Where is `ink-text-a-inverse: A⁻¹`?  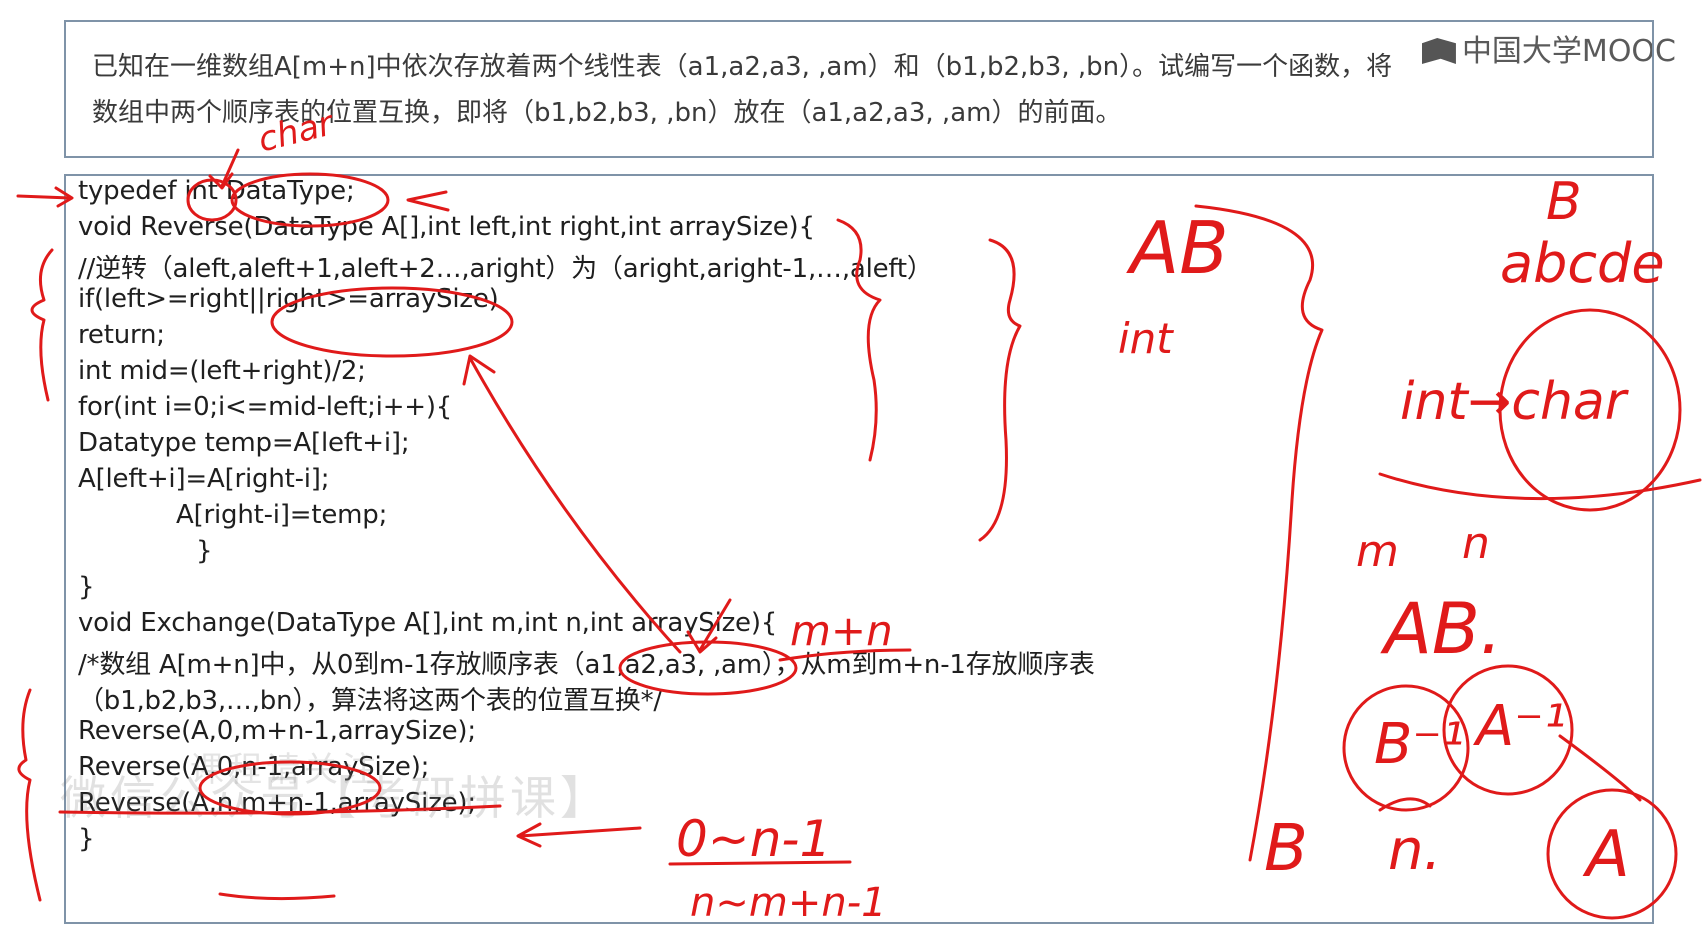
ink-text-a-inverse: A⁻¹ is located at coordinates (1521, 726).